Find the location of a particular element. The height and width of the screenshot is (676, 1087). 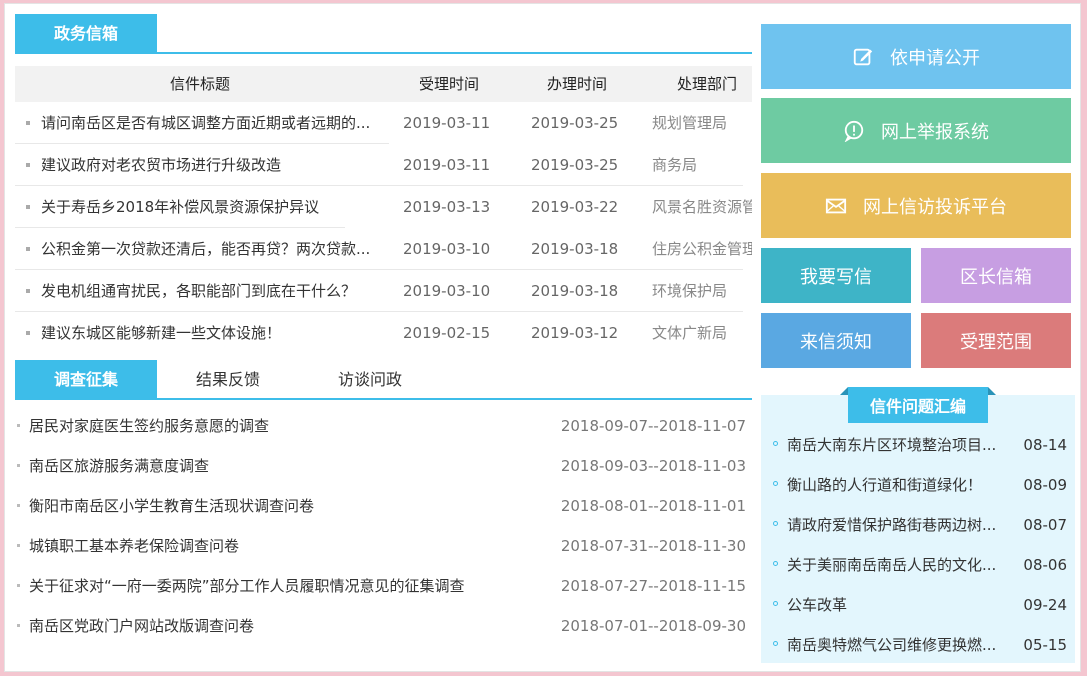

department: 规划管理局 is located at coordinates (690, 123).